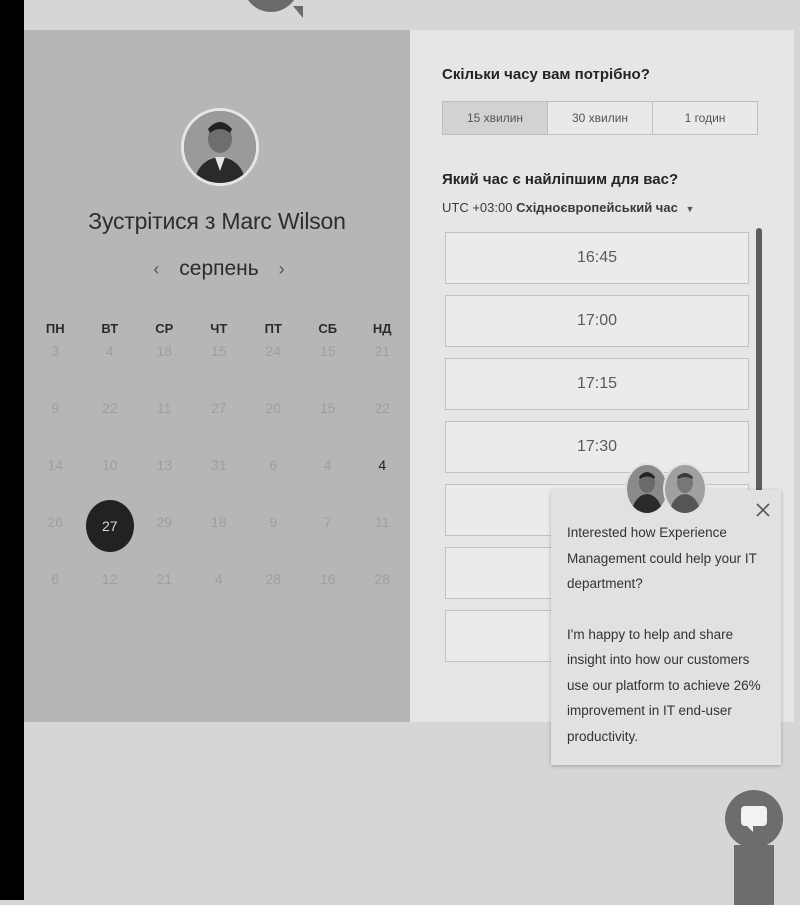 This screenshot has width=800, height=905. What do you see at coordinates (218, 465) in the screenshot?
I see `calendar-day: 31` at bounding box center [218, 465].